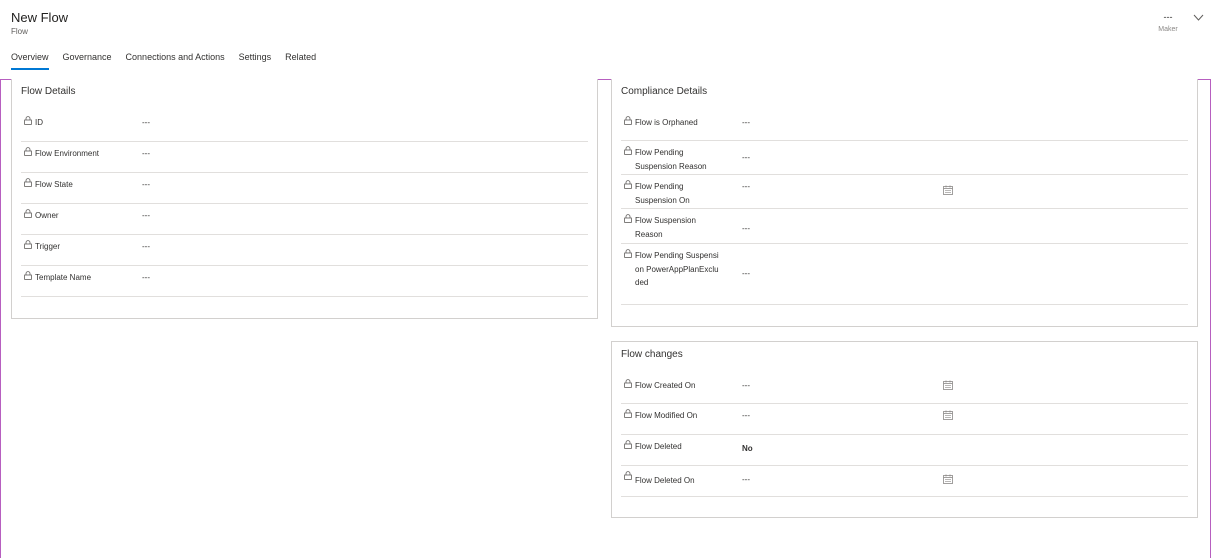 This screenshot has height=558, width=1215. I want to click on field-row-flow-suspension-reason: Flow Suspension Reason ---, so click(904, 226).